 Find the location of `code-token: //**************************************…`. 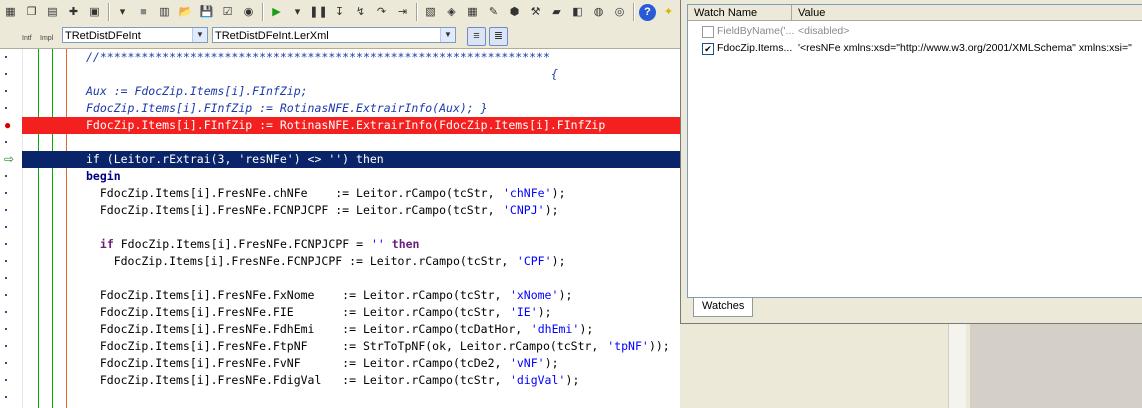

code-token: //**************************************… is located at coordinates (318, 57).